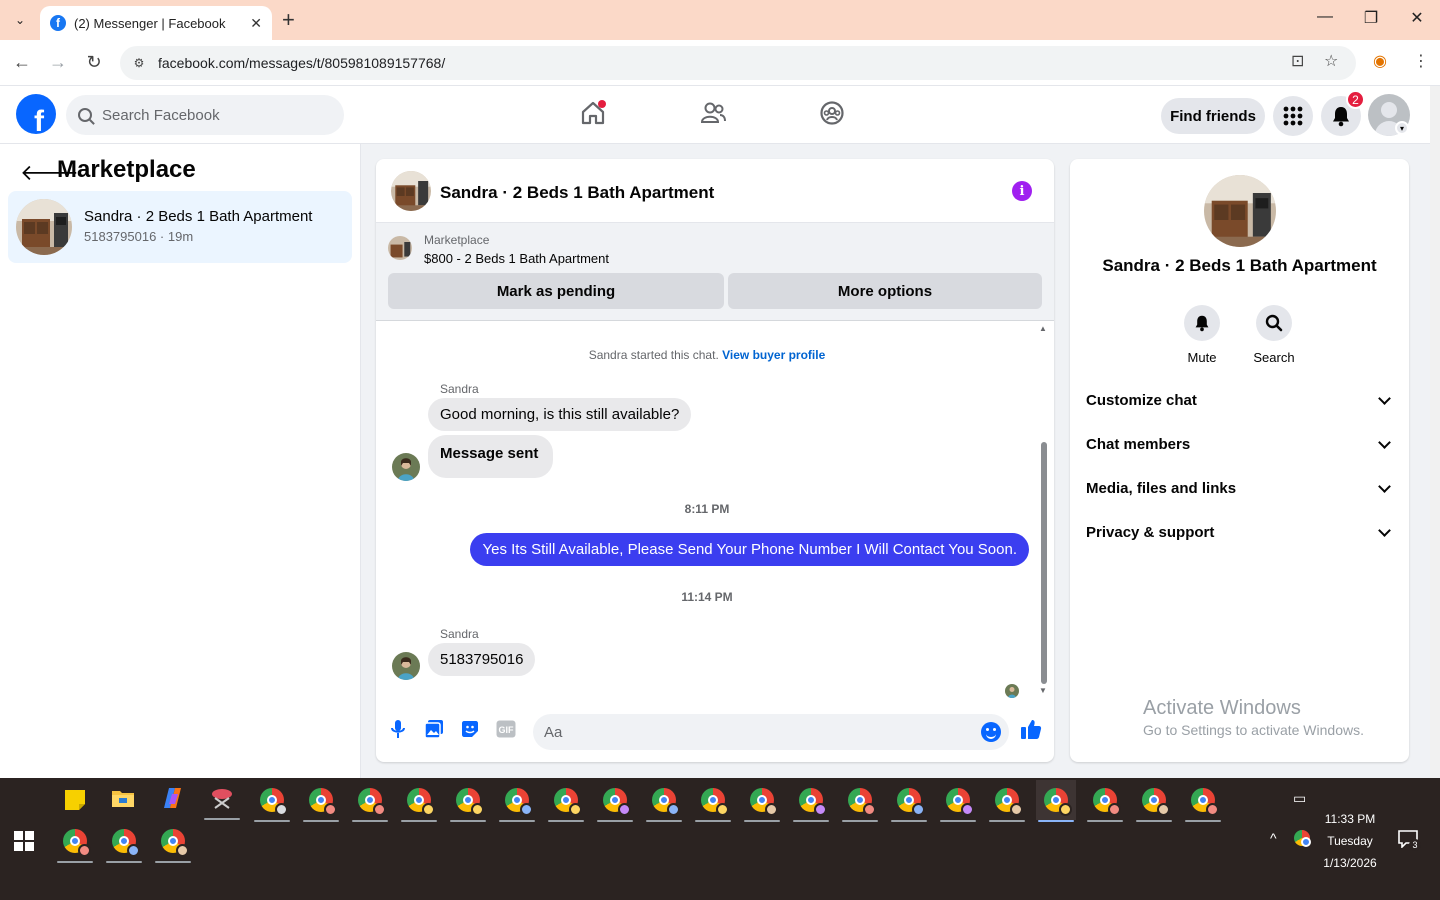 The image size is (1440, 900). Describe the element at coordinates (173, 798) in the screenshot. I see `copilot-icon` at that location.